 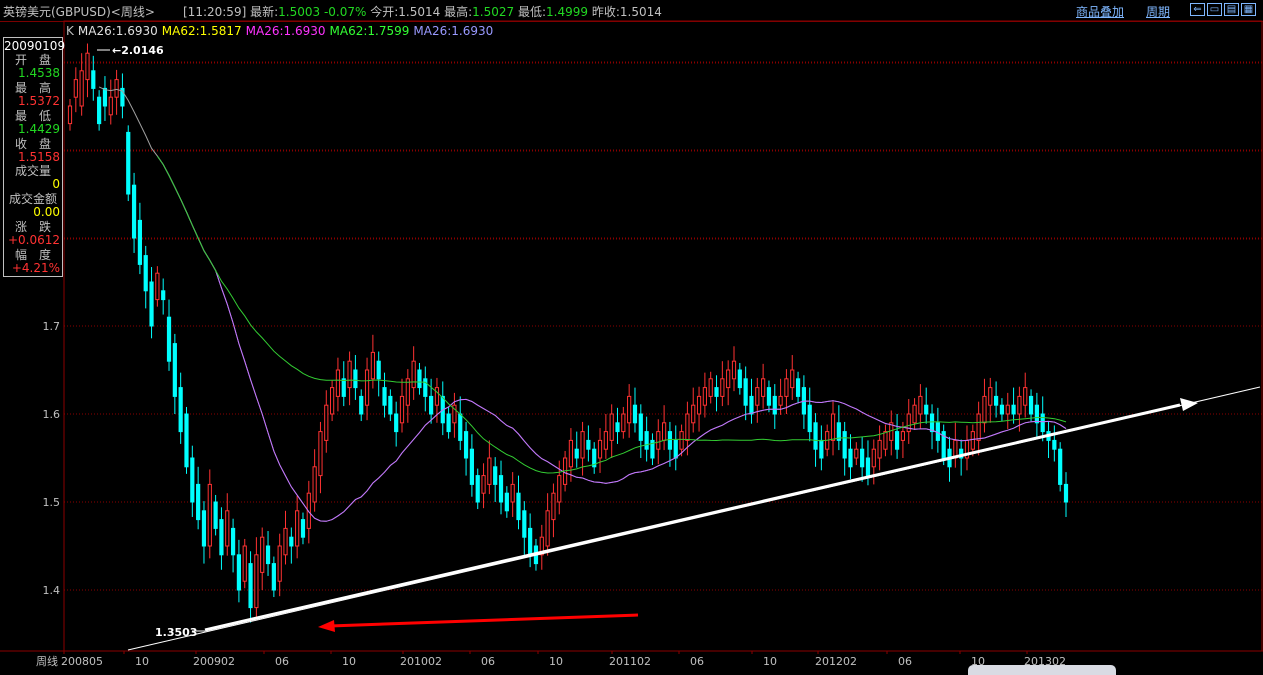 I want to click on info-close-label: 收 盘, so click(x=32, y=144).